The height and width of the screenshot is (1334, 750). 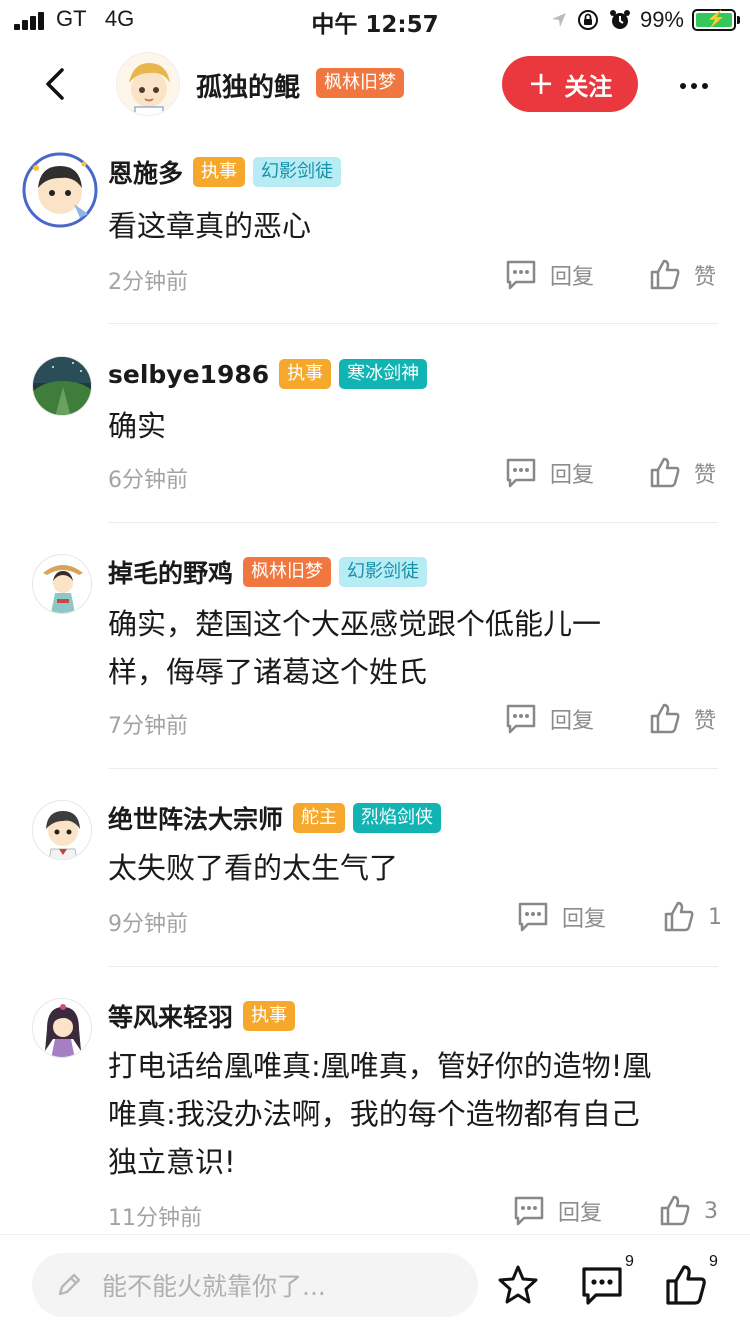 I want to click on author-name: 孤独的鲲, so click(x=248, y=85).